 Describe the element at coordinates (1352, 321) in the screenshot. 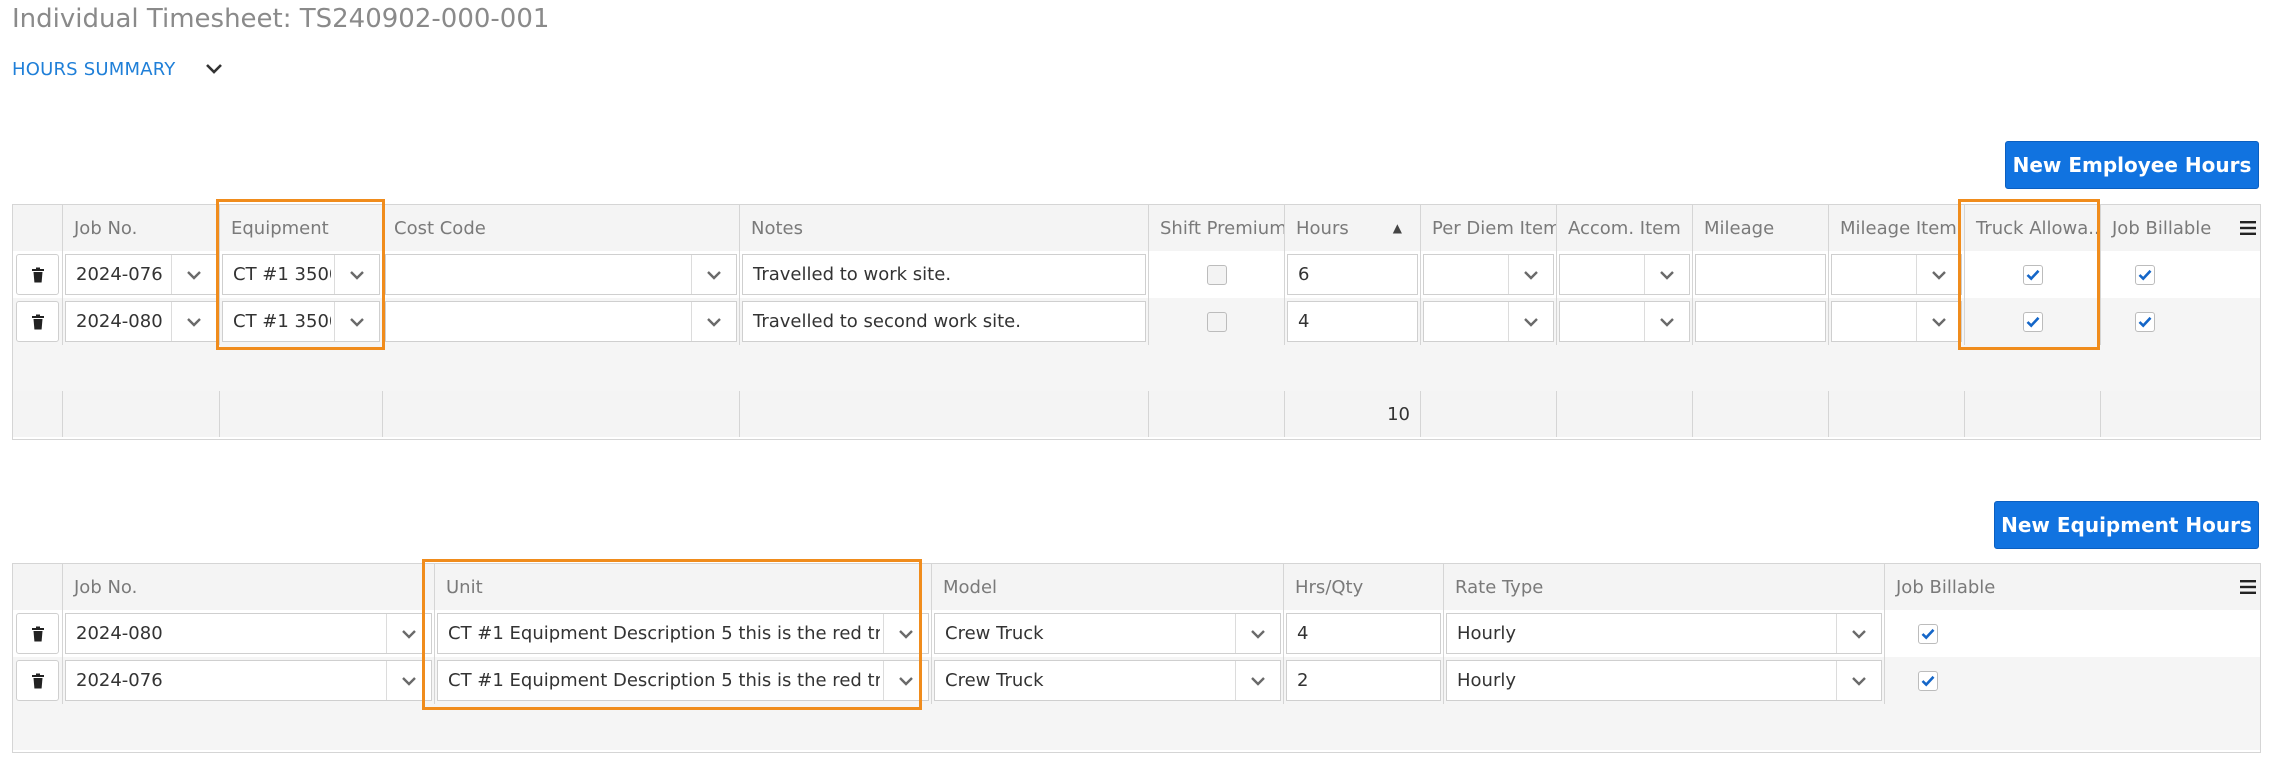

I see `hours-input: 4` at that location.